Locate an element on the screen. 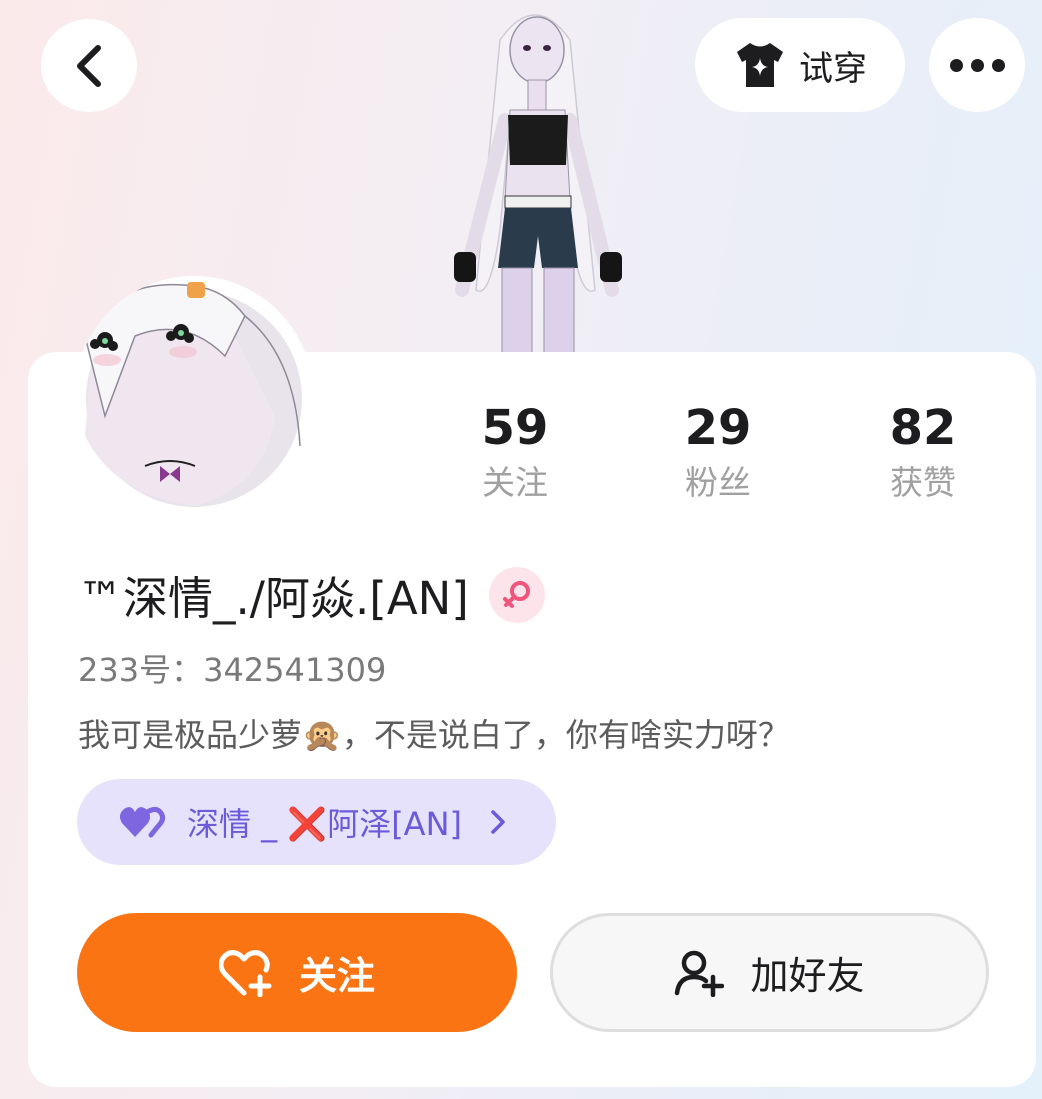  add-friend-button: 加好友 is located at coordinates (769, 972).